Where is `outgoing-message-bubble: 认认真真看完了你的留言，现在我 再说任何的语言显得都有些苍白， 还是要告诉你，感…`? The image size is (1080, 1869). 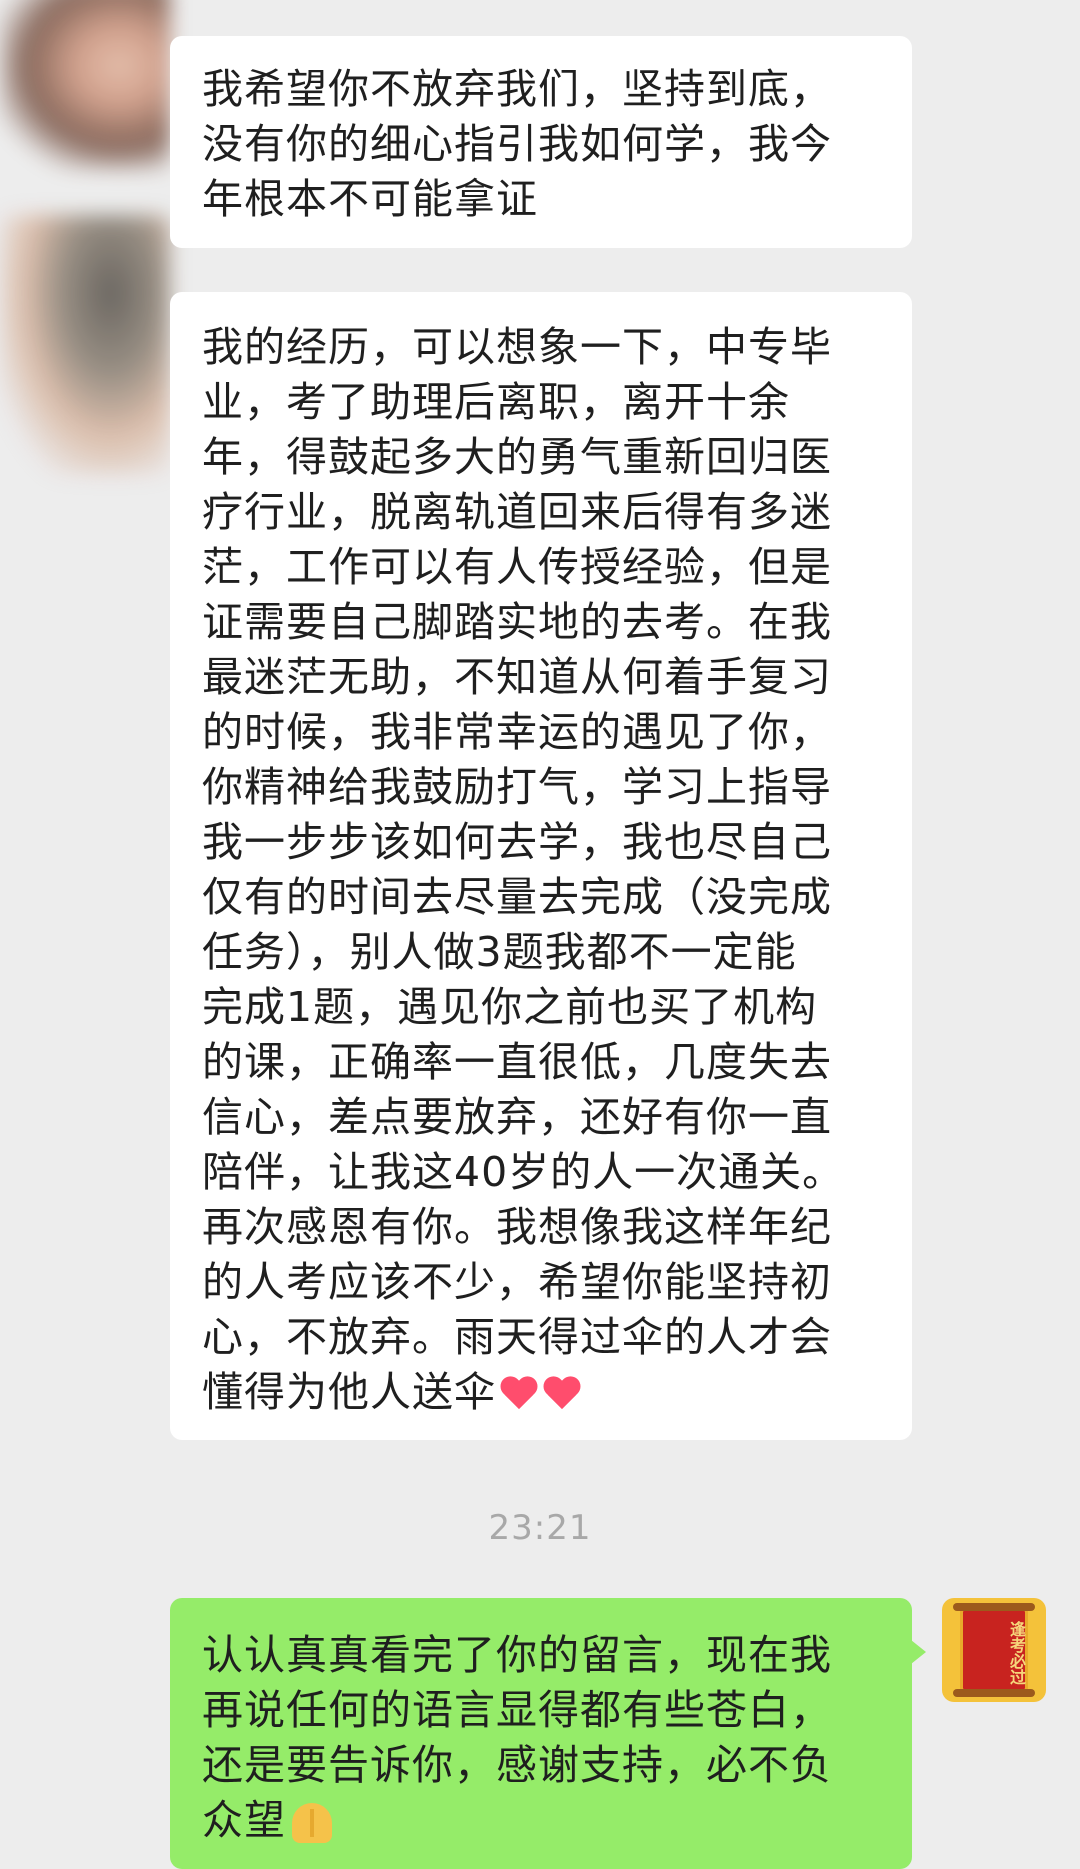 outgoing-message-bubble: 认认真真看完了你的留言，现在我 再说任何的语言显得都有些苍白， 还是要告诉你，感… is located at coordinates (548, 1733).